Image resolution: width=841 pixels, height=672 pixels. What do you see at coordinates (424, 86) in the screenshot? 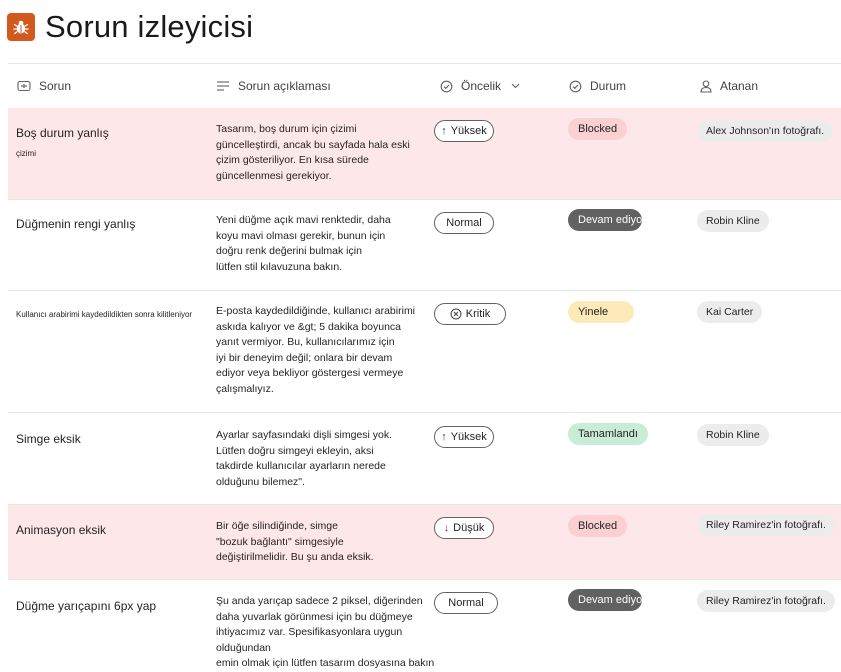
I see `table-header: Sorun Sorun açıklaması Öncelik Durum Ata` at bounding box center [424, 86].